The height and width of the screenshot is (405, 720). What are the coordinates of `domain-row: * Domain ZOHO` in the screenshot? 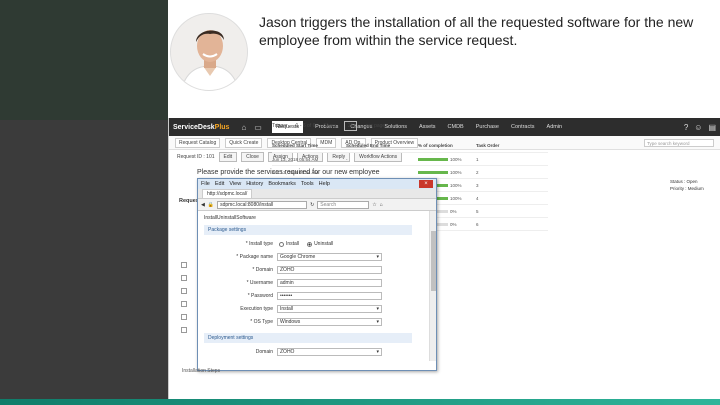 It's located at (308, 270).